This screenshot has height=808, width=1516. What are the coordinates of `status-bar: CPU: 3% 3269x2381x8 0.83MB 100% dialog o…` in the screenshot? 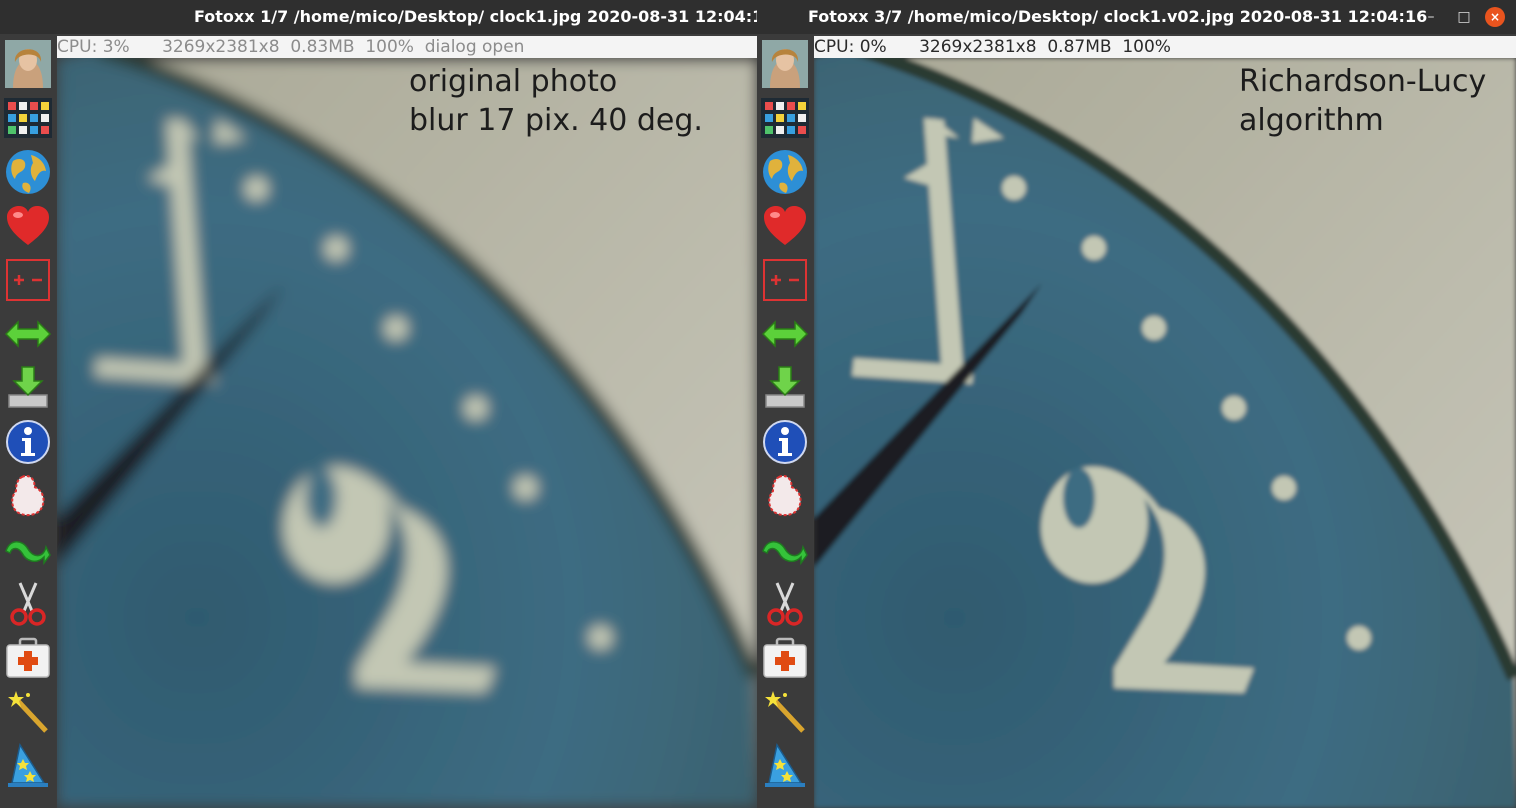 It's located at (407, 47).